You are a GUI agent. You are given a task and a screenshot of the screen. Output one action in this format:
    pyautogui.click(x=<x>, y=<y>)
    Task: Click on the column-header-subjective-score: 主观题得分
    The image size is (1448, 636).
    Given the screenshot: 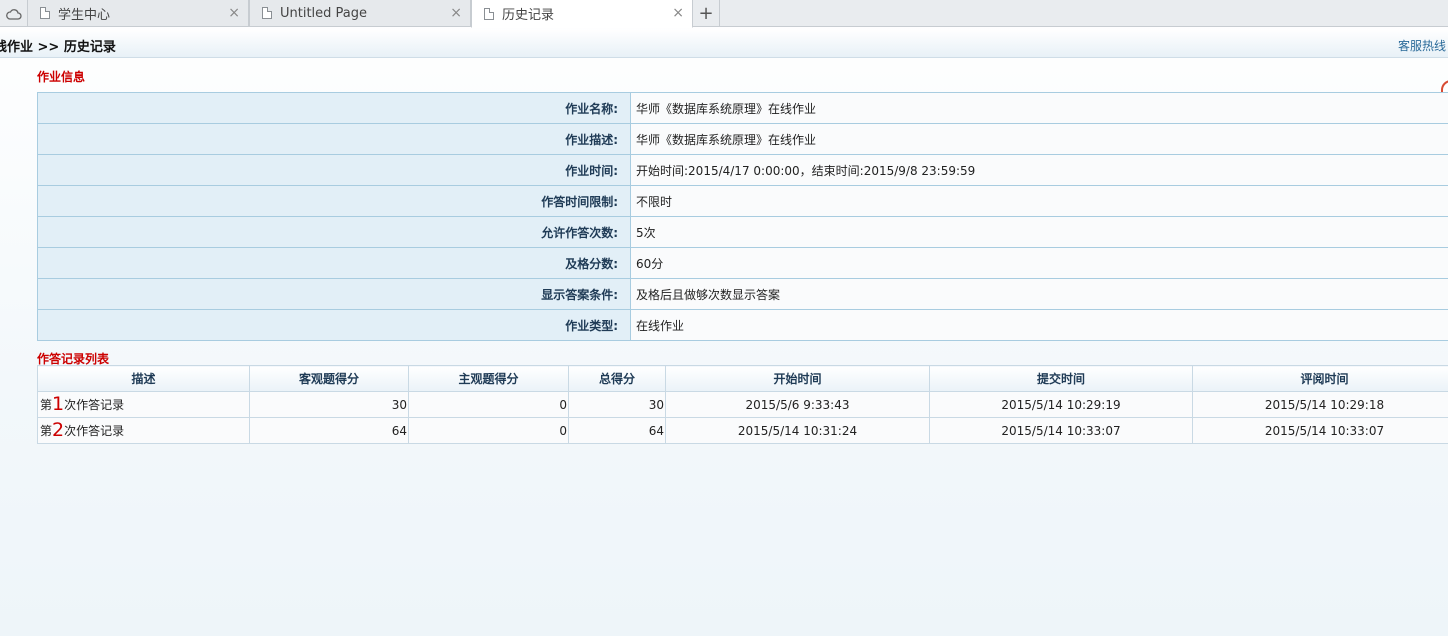 What is the action you would take?
    pyautogui.click(x=488, y=378)
    